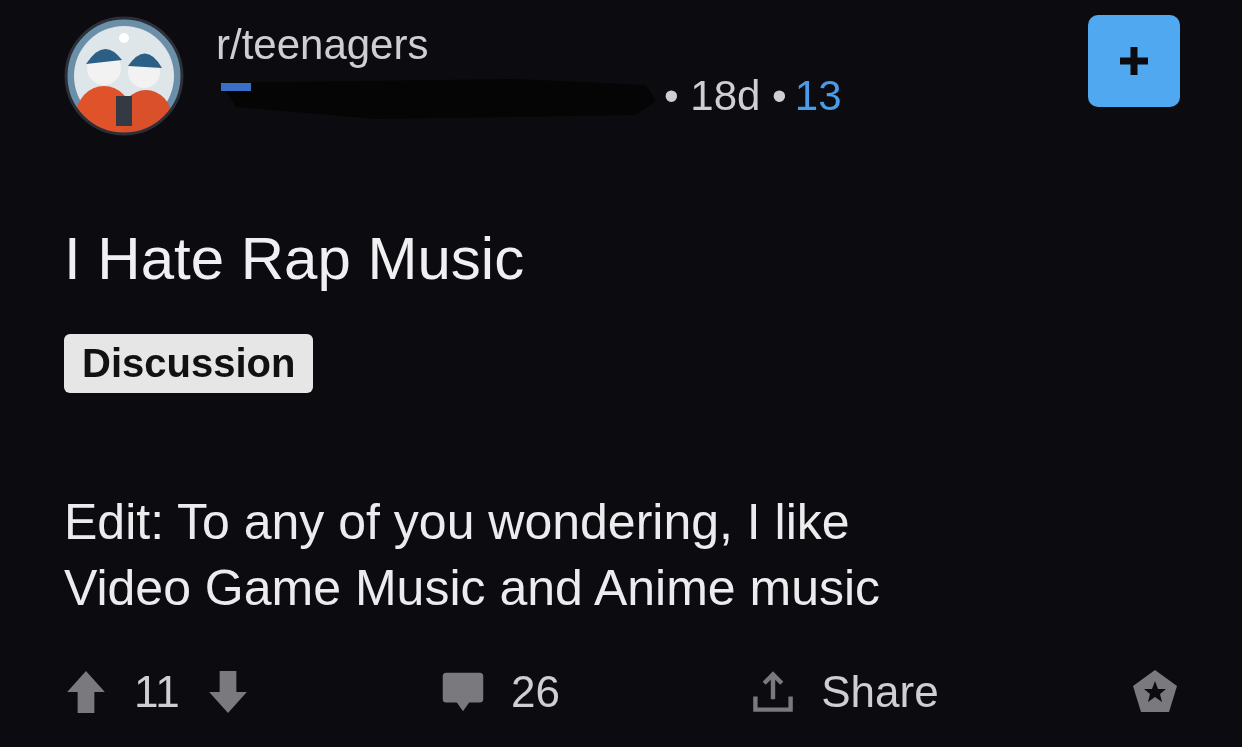 This screenshot has height=747, width=1242. I want to click on post-title: I Hate Rap Music, so click(295, 259).